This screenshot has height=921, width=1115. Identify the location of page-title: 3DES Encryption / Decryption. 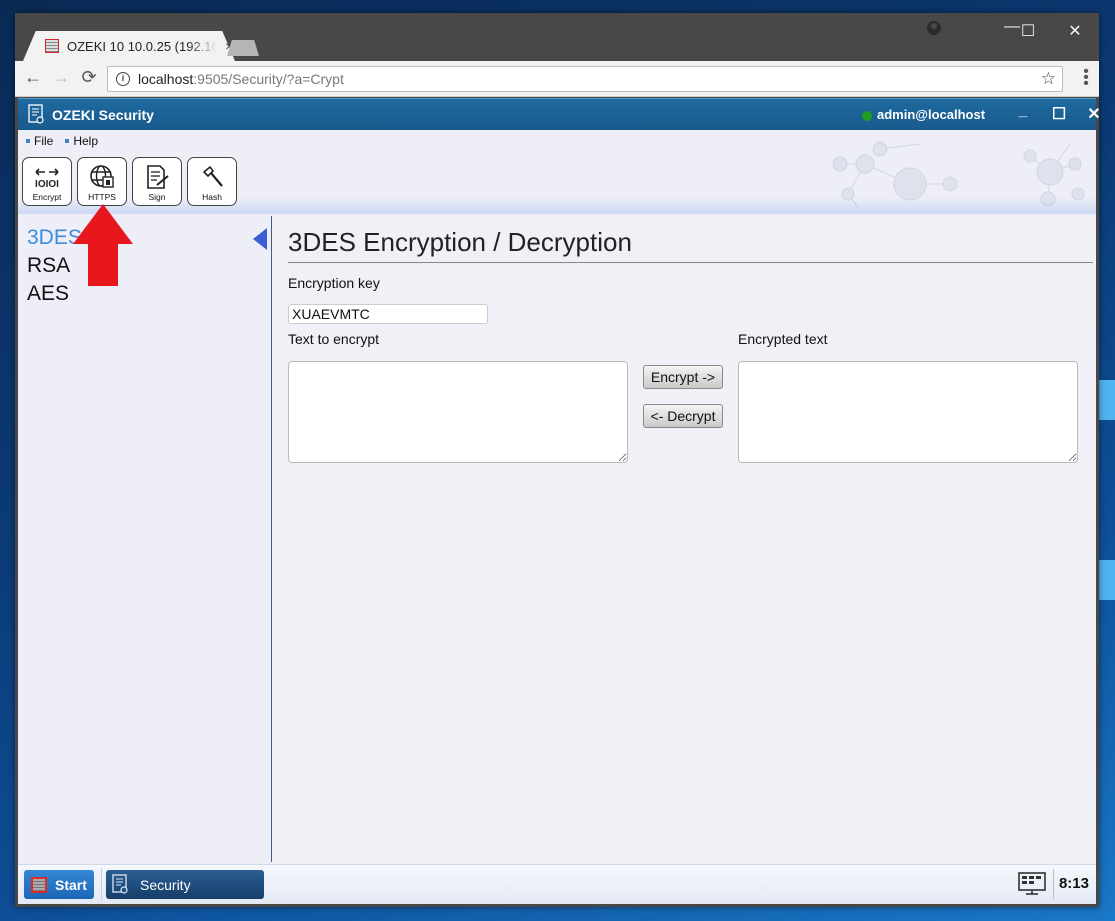
(460, 242).